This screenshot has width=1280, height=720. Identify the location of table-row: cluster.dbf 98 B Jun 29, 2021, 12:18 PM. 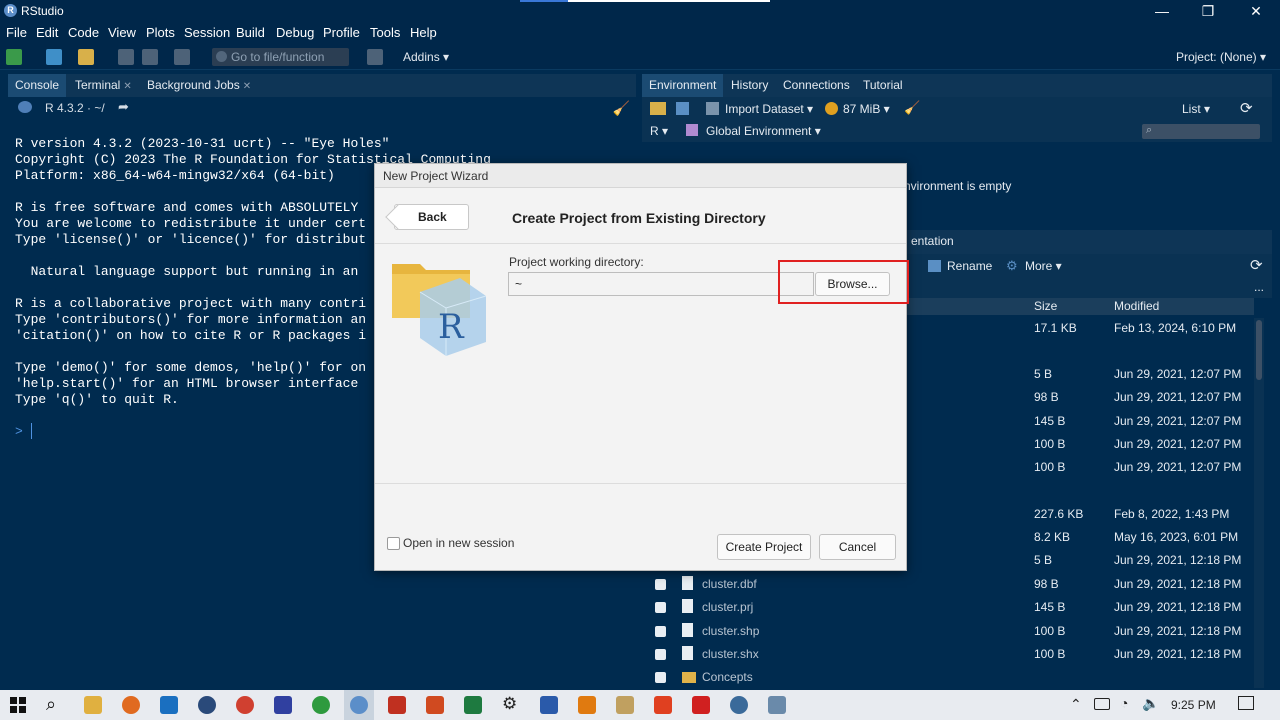
(948, 584).